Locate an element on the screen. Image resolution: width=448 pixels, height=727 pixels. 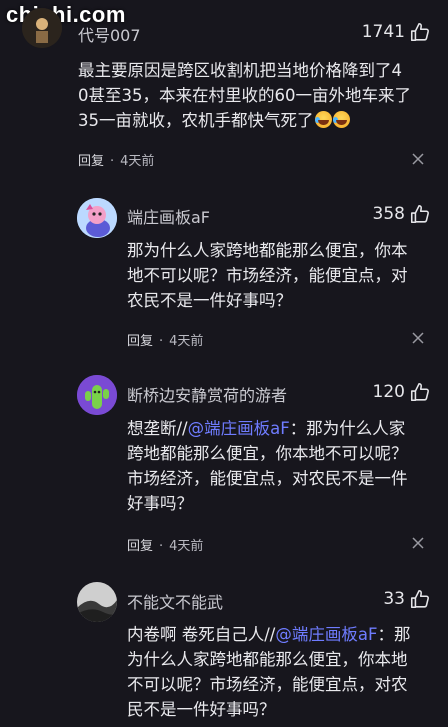
like-count: 358 is located at coordinates (388, 214).